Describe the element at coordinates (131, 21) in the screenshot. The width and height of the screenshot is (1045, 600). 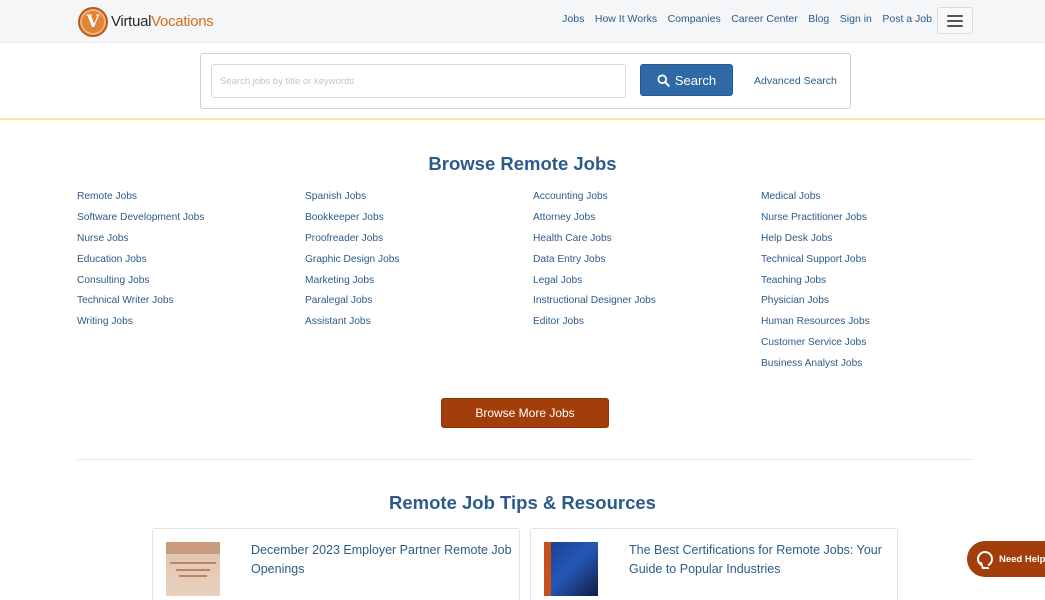
I see `logo-text-virtual: Virtual` at that location.